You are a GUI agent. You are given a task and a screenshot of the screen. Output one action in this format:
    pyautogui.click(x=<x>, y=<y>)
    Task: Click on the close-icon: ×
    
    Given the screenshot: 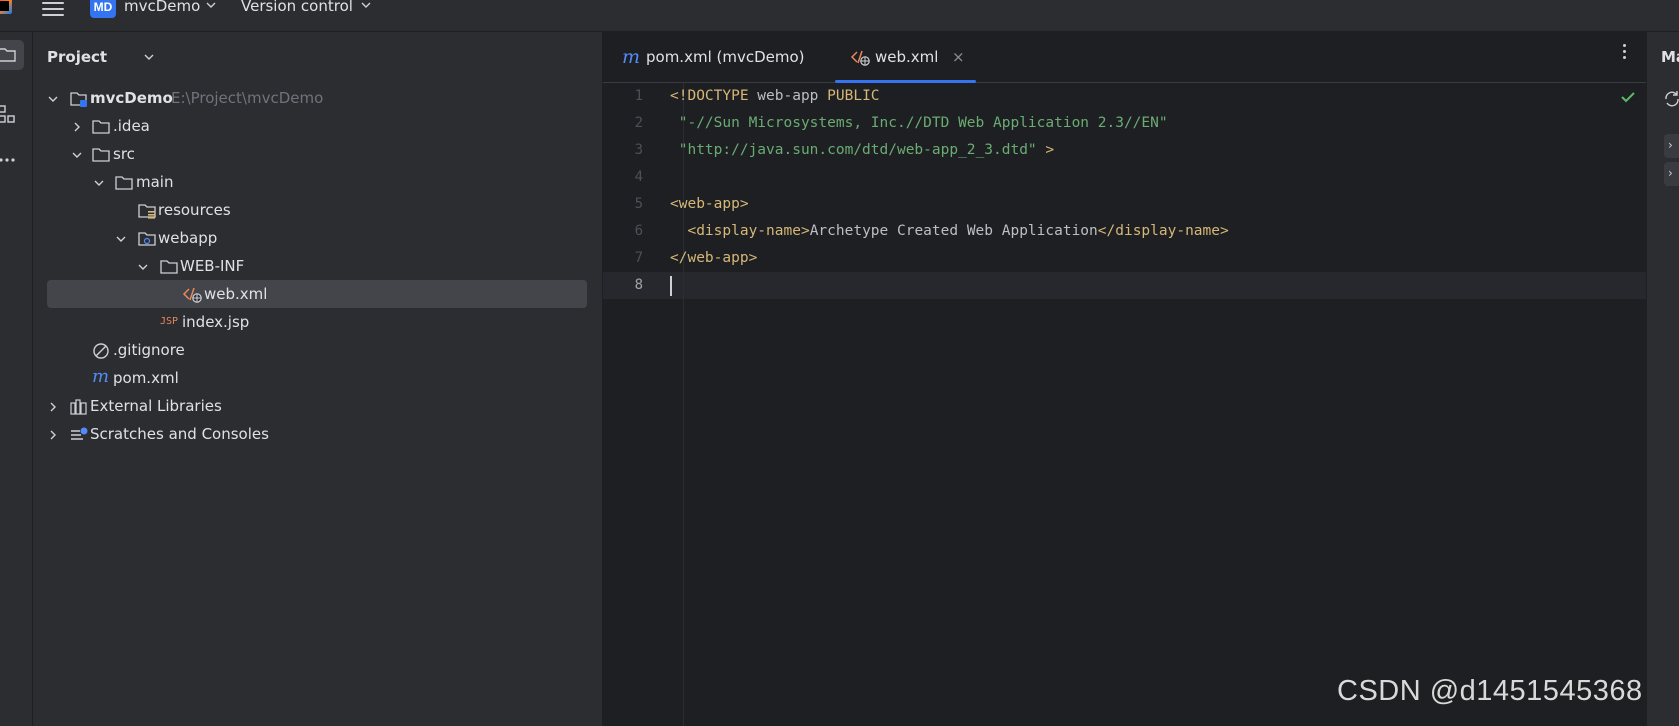 What is the action you would take?
    pyautogui.click(x=958, y=57)
    